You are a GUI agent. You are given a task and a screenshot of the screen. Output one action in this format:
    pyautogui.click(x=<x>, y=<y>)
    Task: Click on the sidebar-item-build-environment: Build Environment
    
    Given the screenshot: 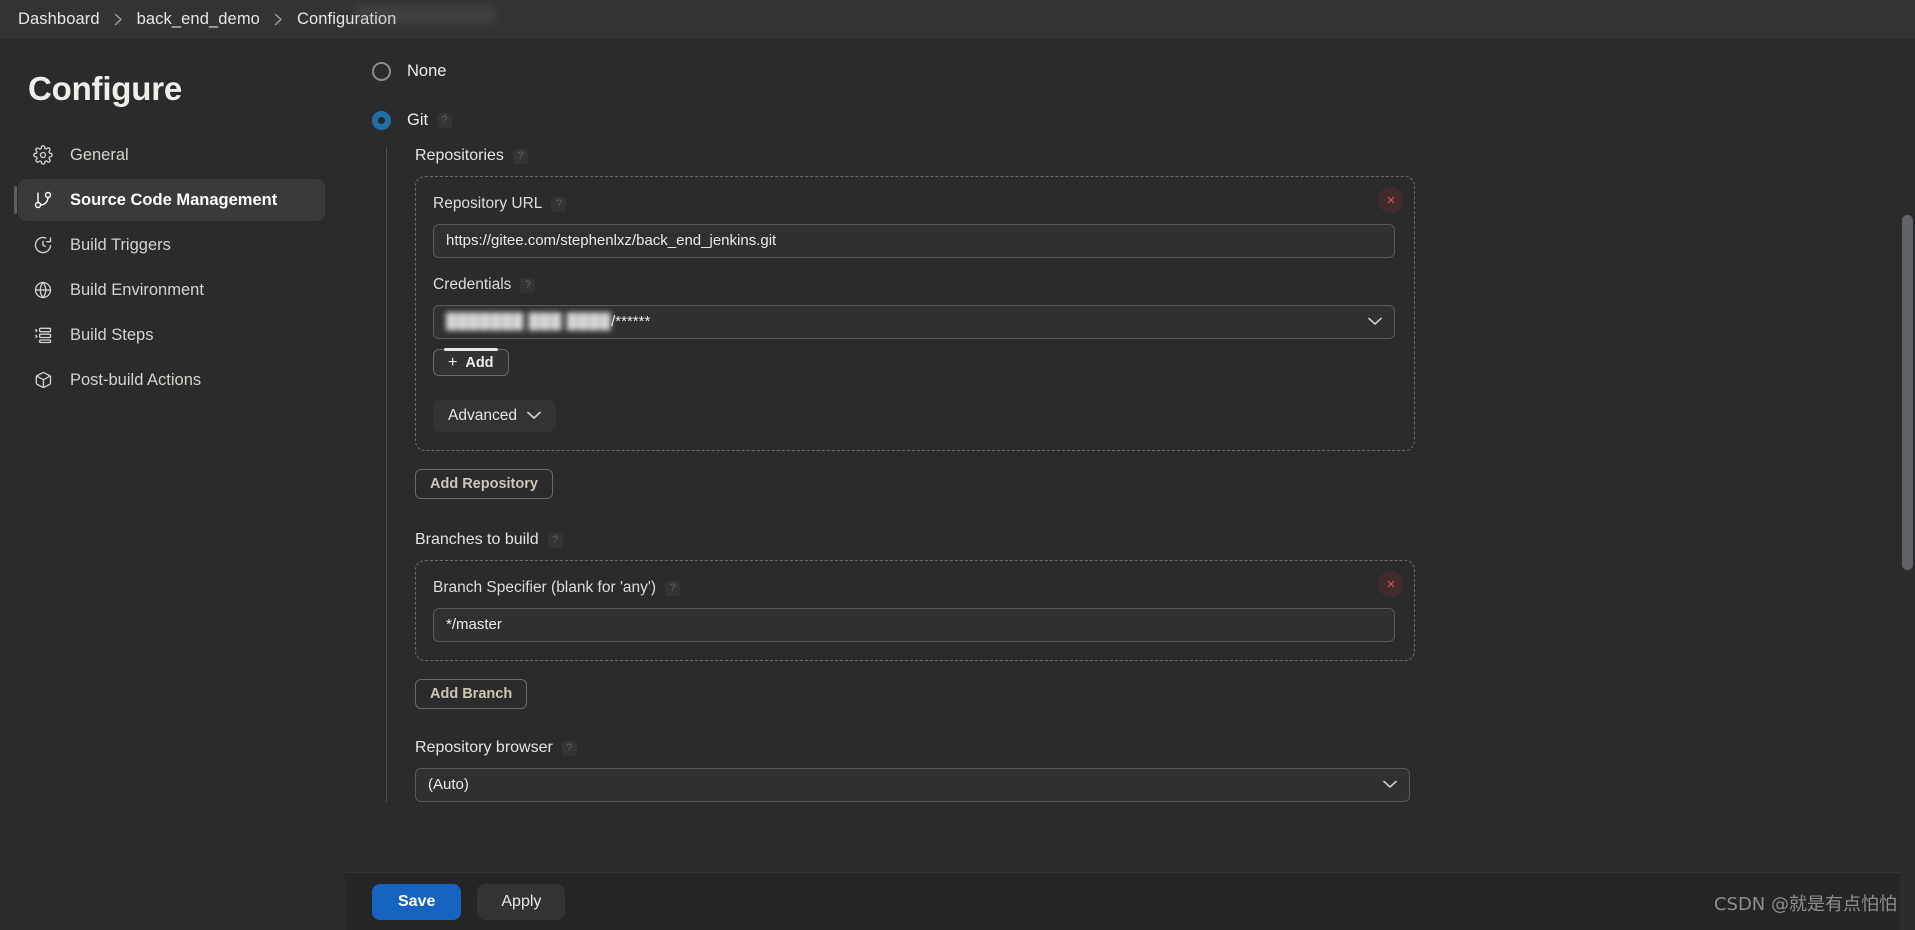 What is the action you would take?
    pyautogui.click(x=171, y=290)
    